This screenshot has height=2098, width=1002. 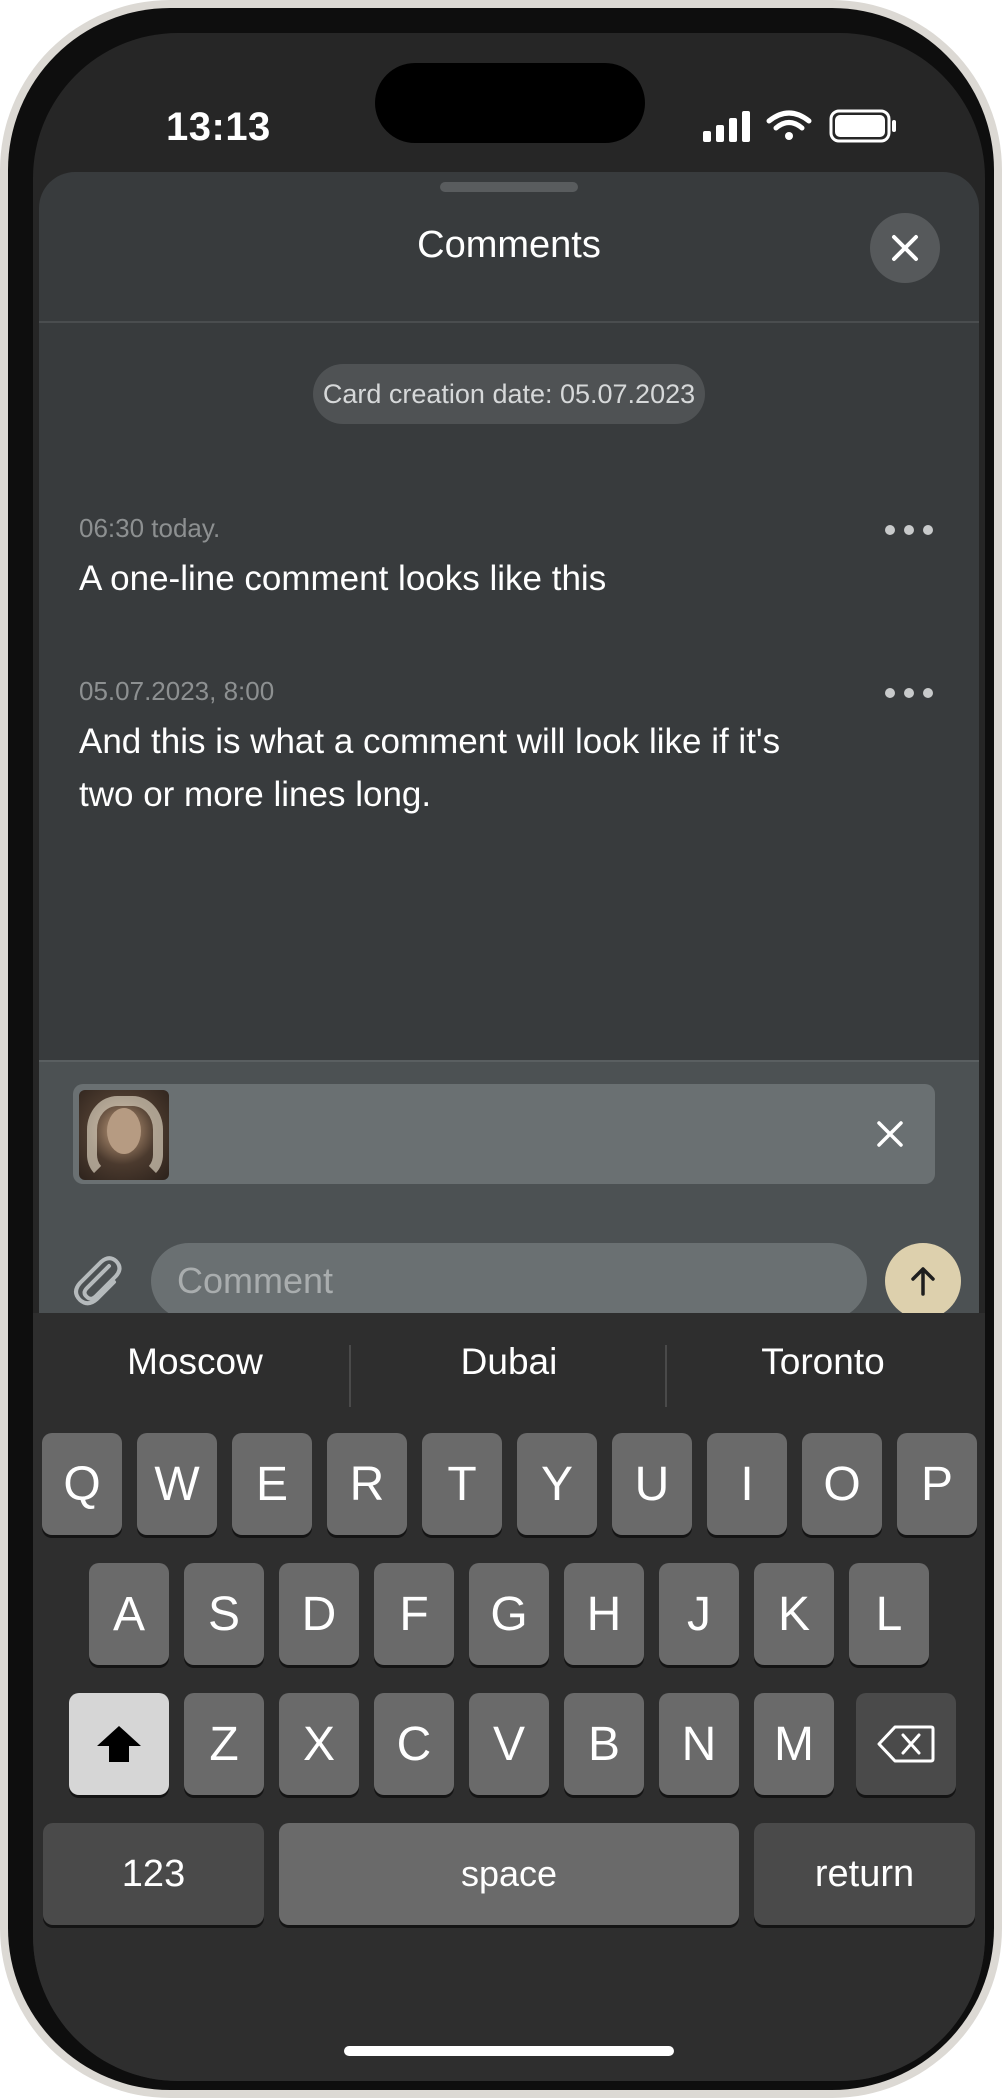 I want to click on key-c: C, so click(x=414, y=1744).